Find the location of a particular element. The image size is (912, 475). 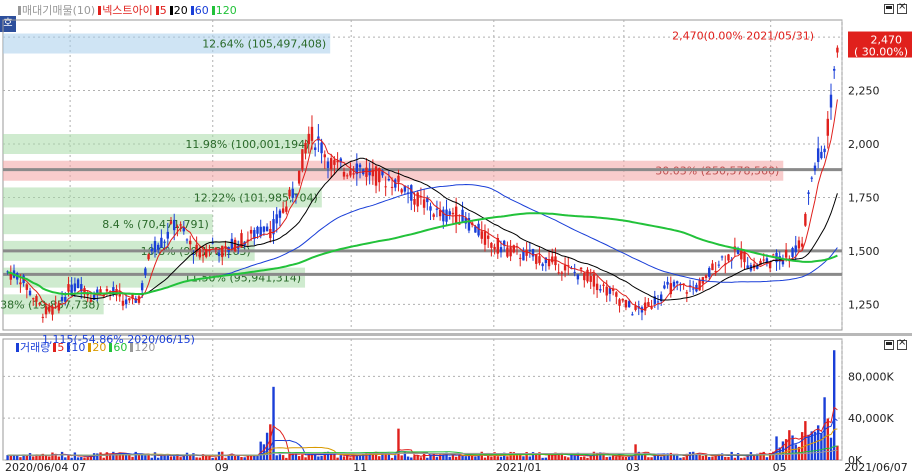

price-axis-label: 1,500 is located at coordinates (864, 251).